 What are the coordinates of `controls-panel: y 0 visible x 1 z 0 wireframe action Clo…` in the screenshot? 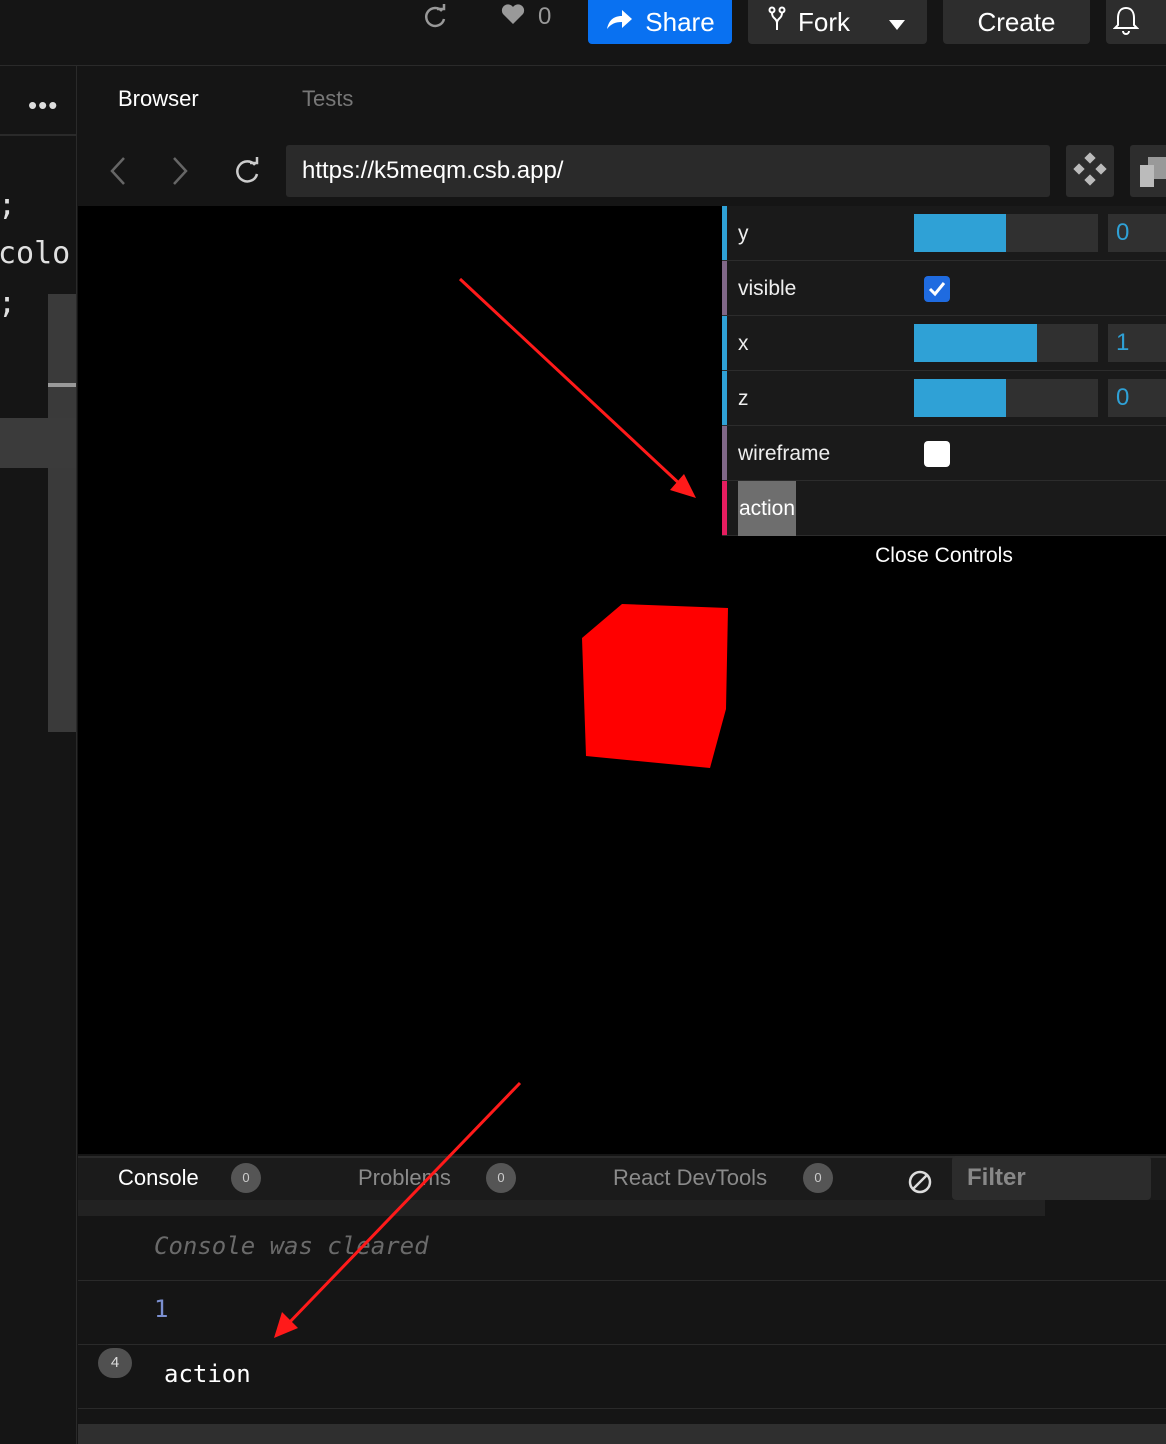 It's located at (944, 391).